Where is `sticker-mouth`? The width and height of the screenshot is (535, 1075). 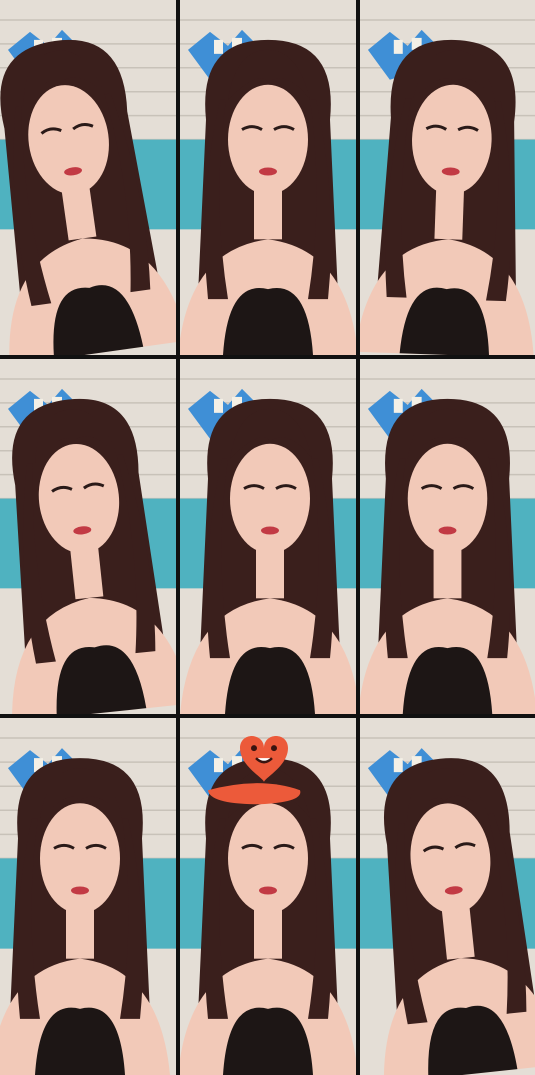
sticker-mouth is located at coordinates (264, 760).